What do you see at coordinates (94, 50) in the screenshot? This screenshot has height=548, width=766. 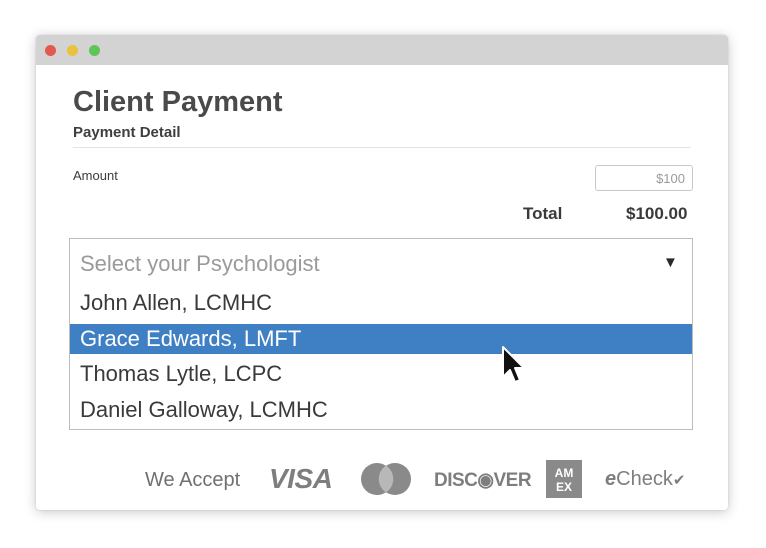 I see `maximize-window-button` at bounding box center [94, 50].